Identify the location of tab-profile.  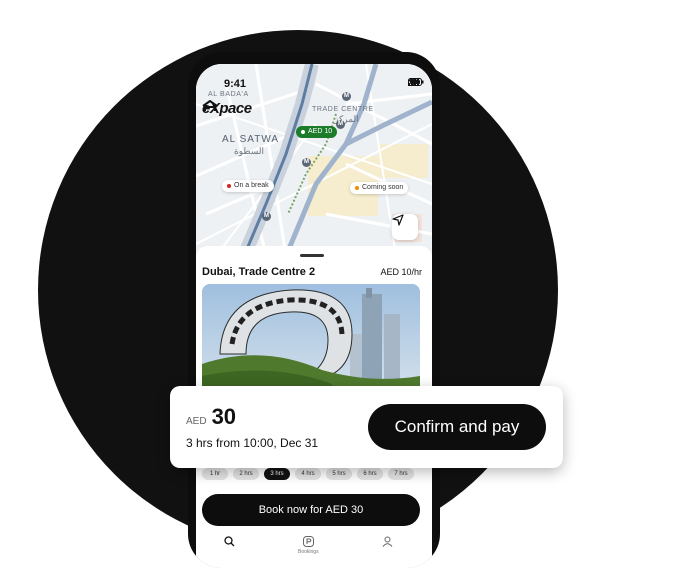
(387, 541).